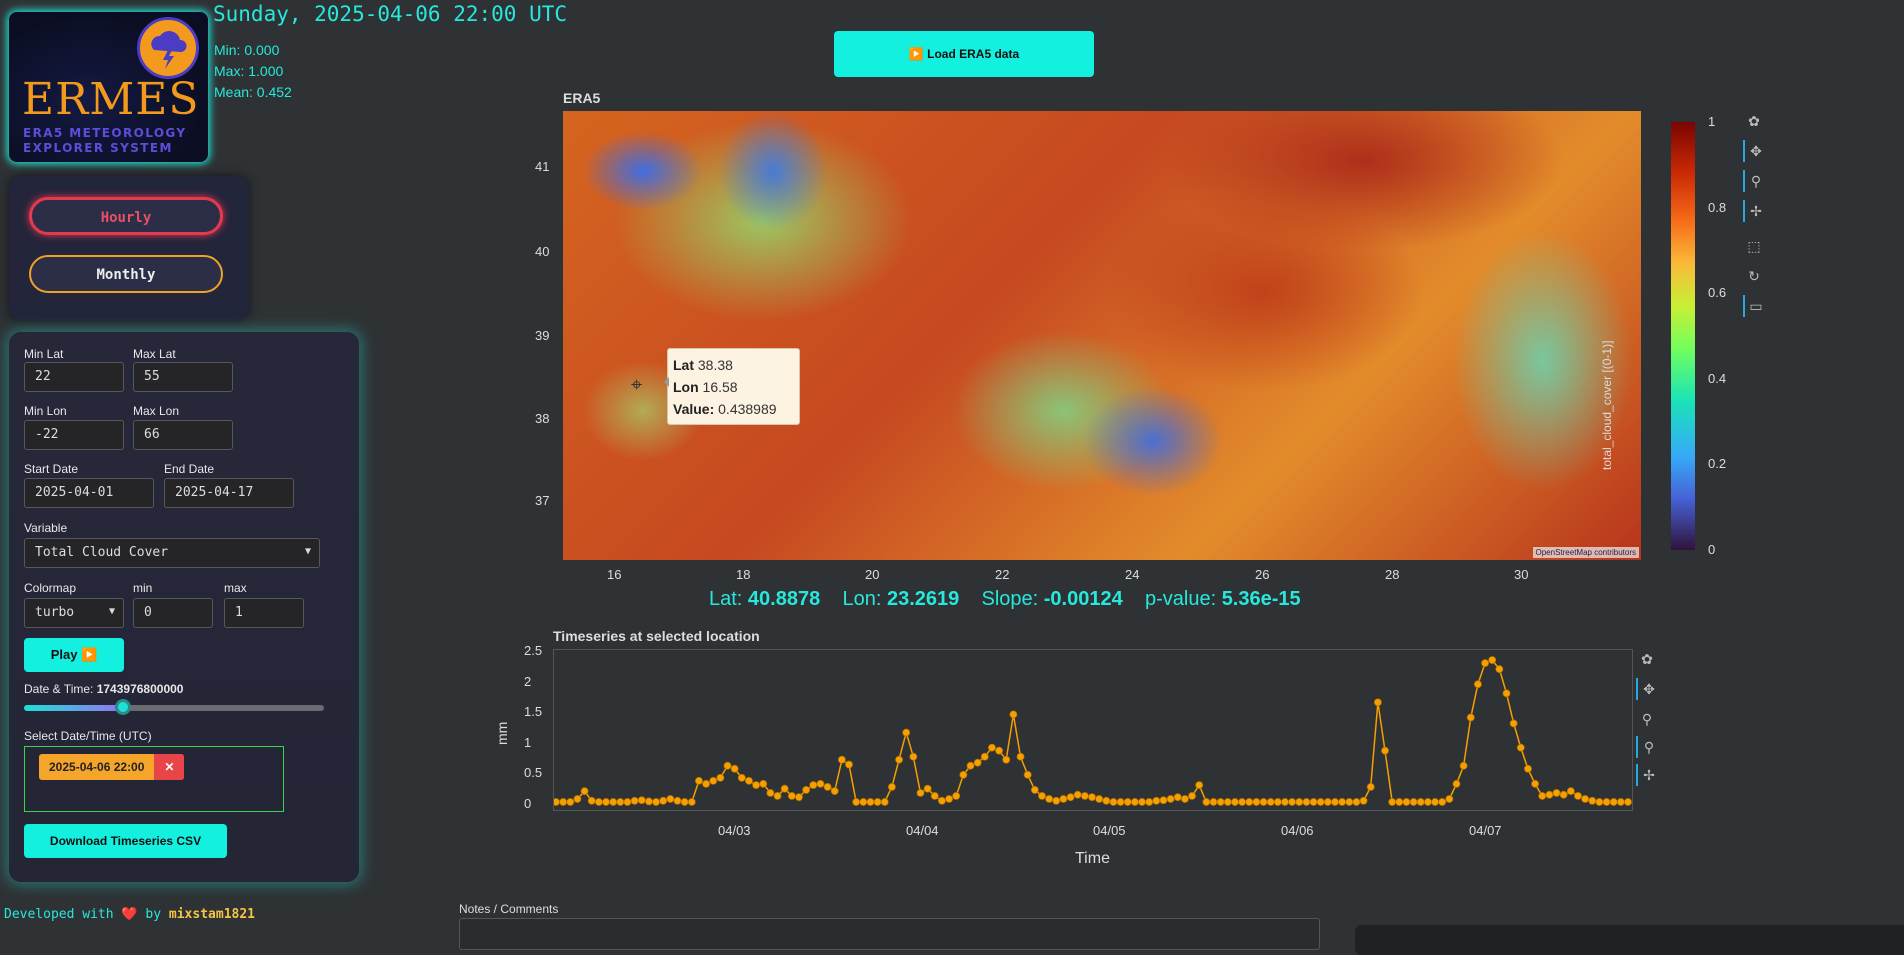 Image resolution: width=1904 pixels, height=955 pixels. What do you see at coordinates (1647, 659) in the screenshot?
I see `bokeh-logo-icon: ✿` at bounding box center [1647, 659].